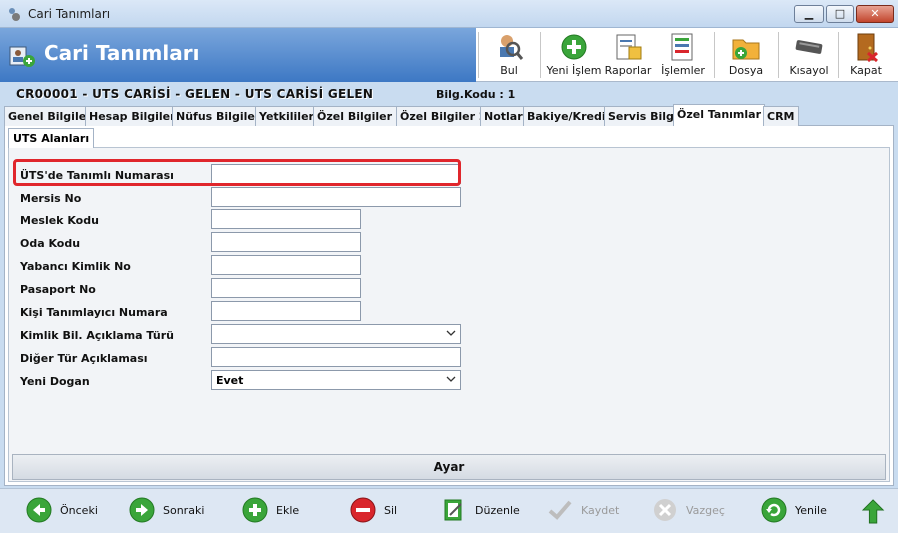 The width and height of the screenshot is (898, 533). Describe the element at coordinates (58, 289) in the screenshot. I see `field-label: Pasaport No` at that location.